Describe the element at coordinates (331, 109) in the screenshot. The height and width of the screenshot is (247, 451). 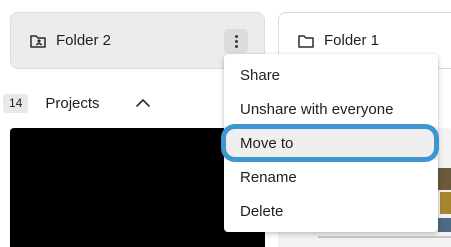
I see `menu-item-unshare: Unshare with everyone` at that location.